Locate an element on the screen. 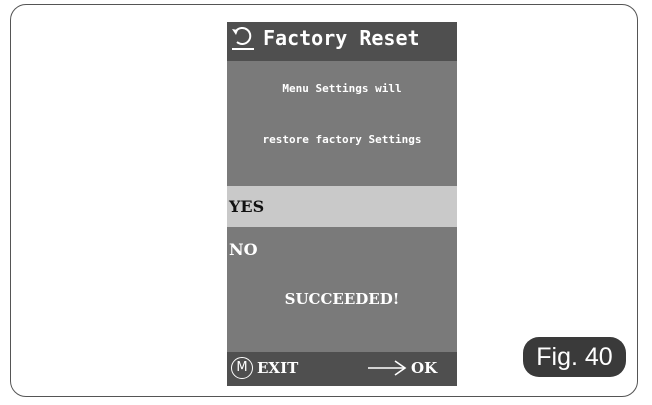  menu-icon: M is located at coordinates (242, 368).